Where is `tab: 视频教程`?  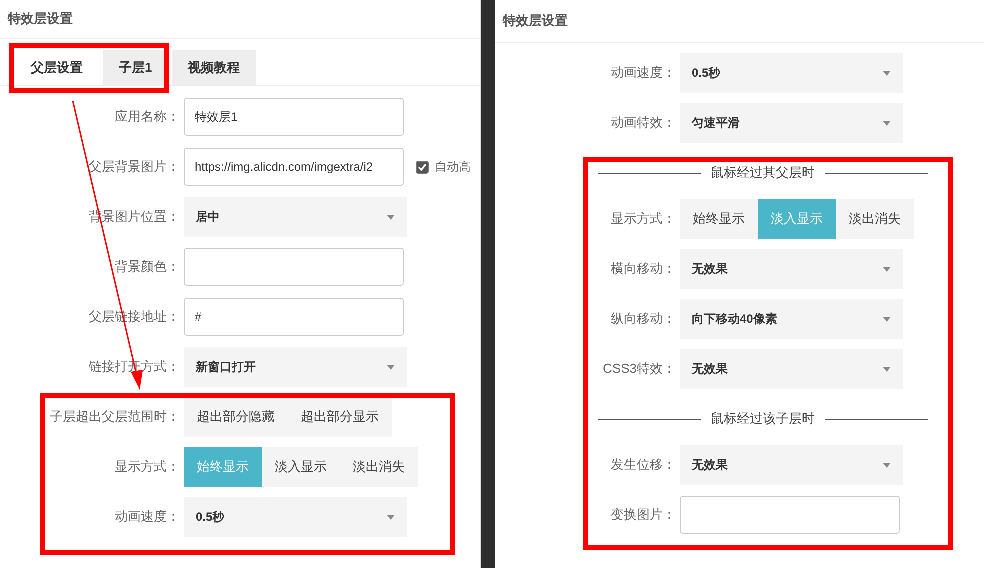
tab: 视频教程 is located at coordinates (214, 67).